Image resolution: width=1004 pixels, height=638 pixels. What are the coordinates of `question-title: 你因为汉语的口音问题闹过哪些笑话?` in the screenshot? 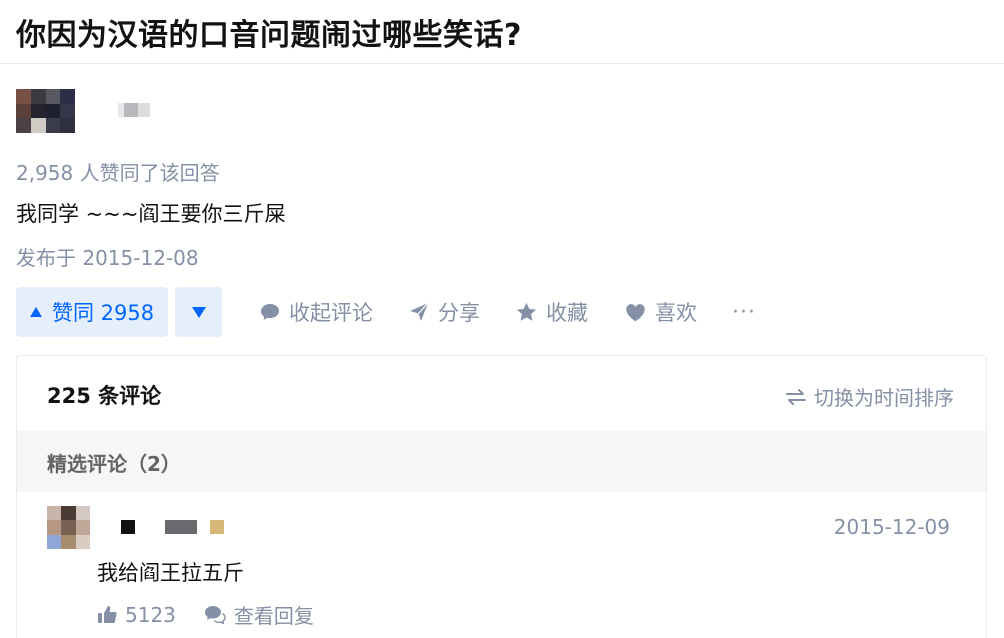 It's located at (269, 32).